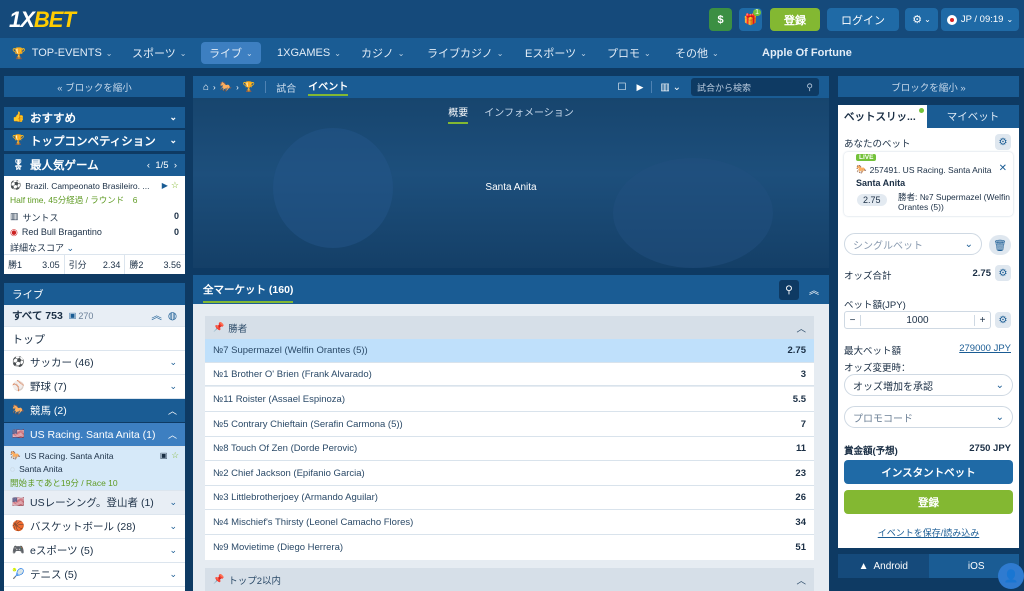 Image resolution: width=1024 pixels, height=591 pixels. What do you see at coordinates (382, 53) in the screenshot?
I see `nav-casino: カジノ ⌄` at bounding box center [382, 53].